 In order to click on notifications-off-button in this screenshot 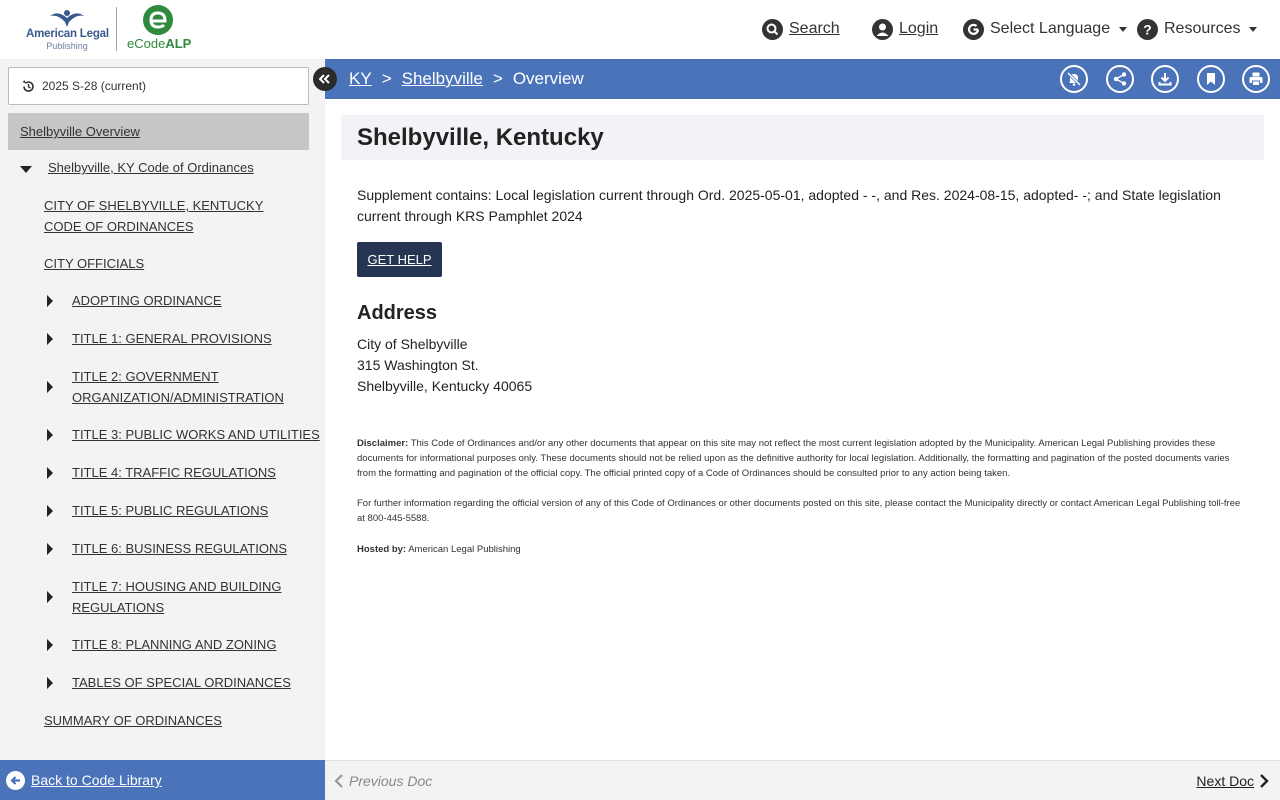, I will do `click(1074, 79)`.